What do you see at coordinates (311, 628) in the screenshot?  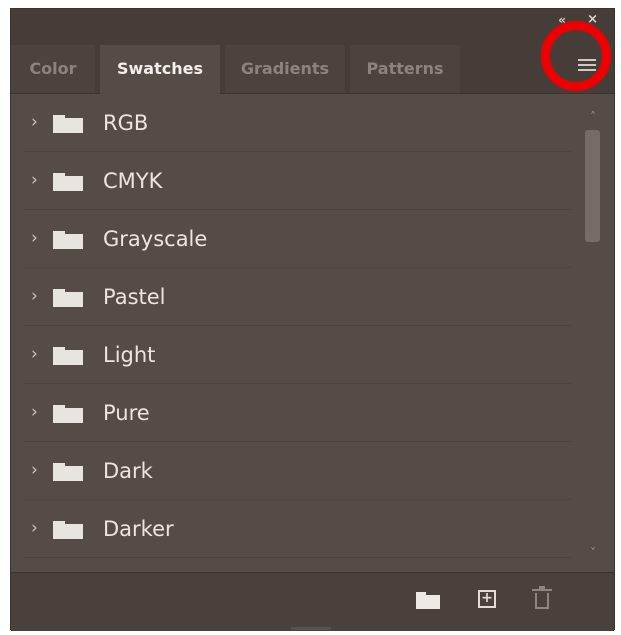 I see `resize-grip` at bounding box center [311, 628].